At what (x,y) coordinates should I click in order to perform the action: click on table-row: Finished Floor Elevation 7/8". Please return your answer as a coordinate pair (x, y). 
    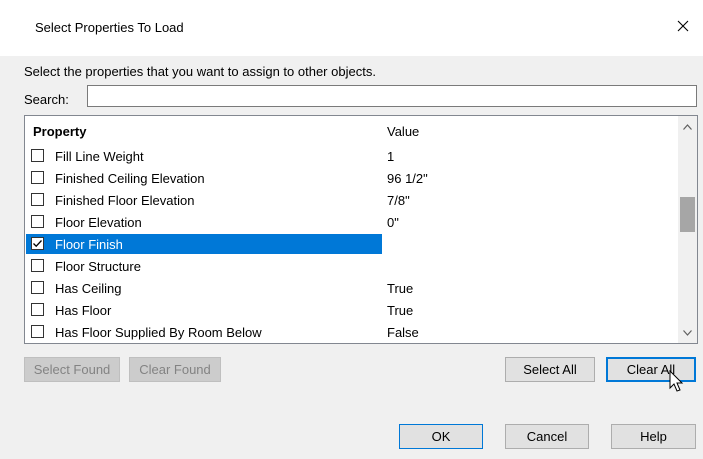
    Looking at the image, I should click on (352, 201).